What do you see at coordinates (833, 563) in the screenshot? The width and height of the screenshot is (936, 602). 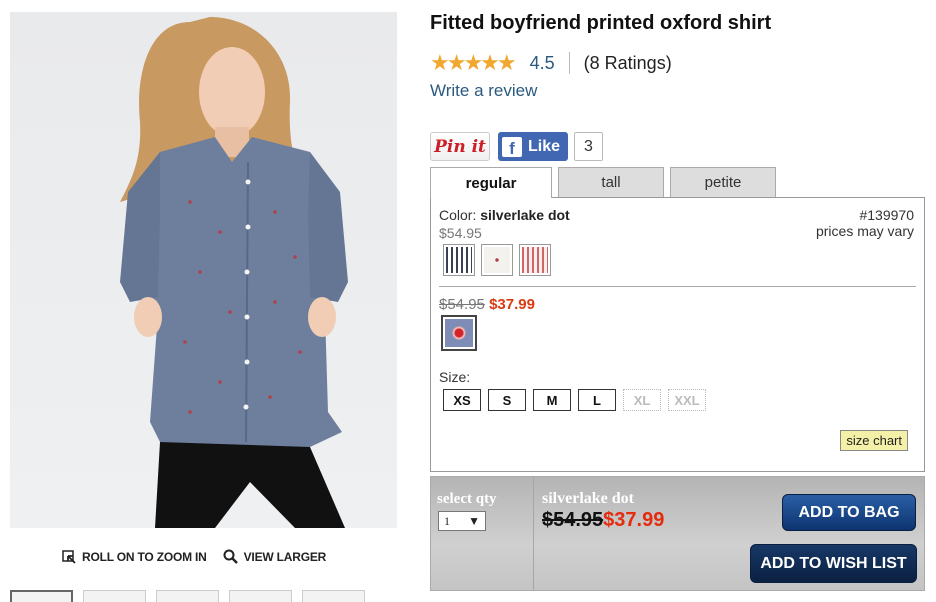 I see `add-to-wish-list-button: ADD TO WISH LIST` at bounding box center [833, 563].